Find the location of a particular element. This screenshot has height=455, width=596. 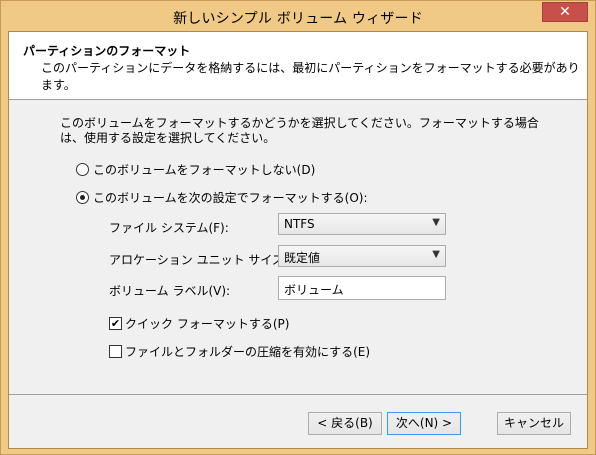

filesystem-label: ファイル システム(F): is located at coordinates (169, 228).